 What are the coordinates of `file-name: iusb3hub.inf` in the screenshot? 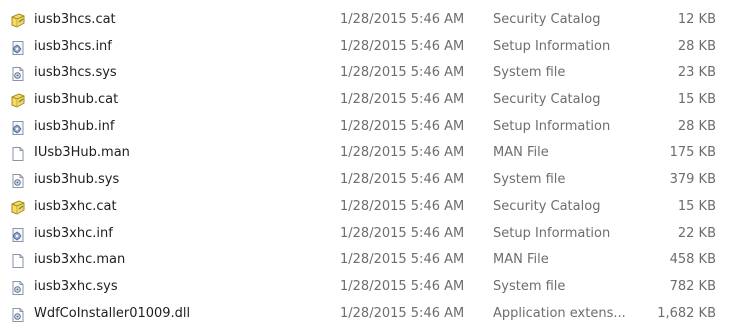 It's located at (74, 126).